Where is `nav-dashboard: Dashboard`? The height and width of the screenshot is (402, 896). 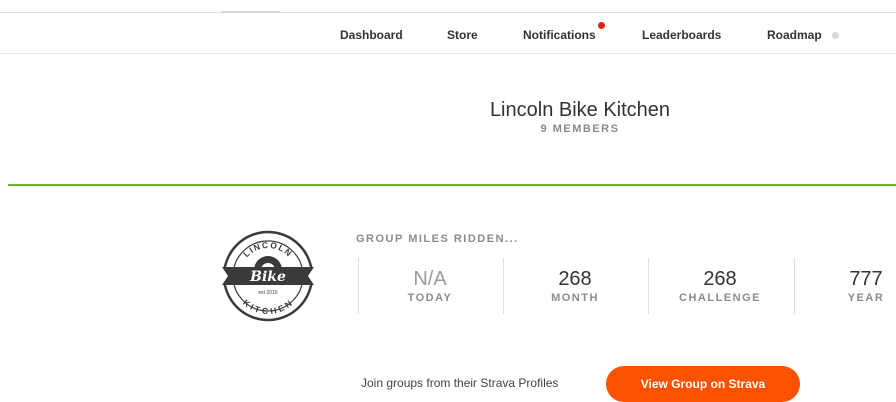 nav-dashboard: Dashboard is located at coordinates (371, 35).